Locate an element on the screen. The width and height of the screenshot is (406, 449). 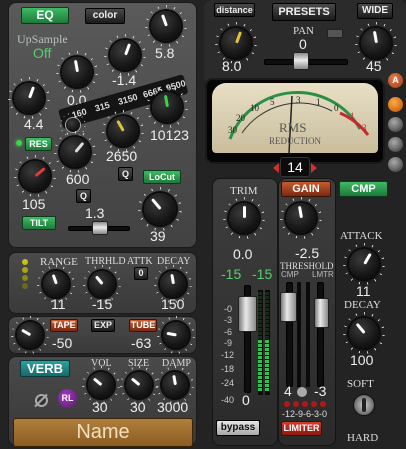
threshold-value: -2.5 is located at coordinates (307, 253).